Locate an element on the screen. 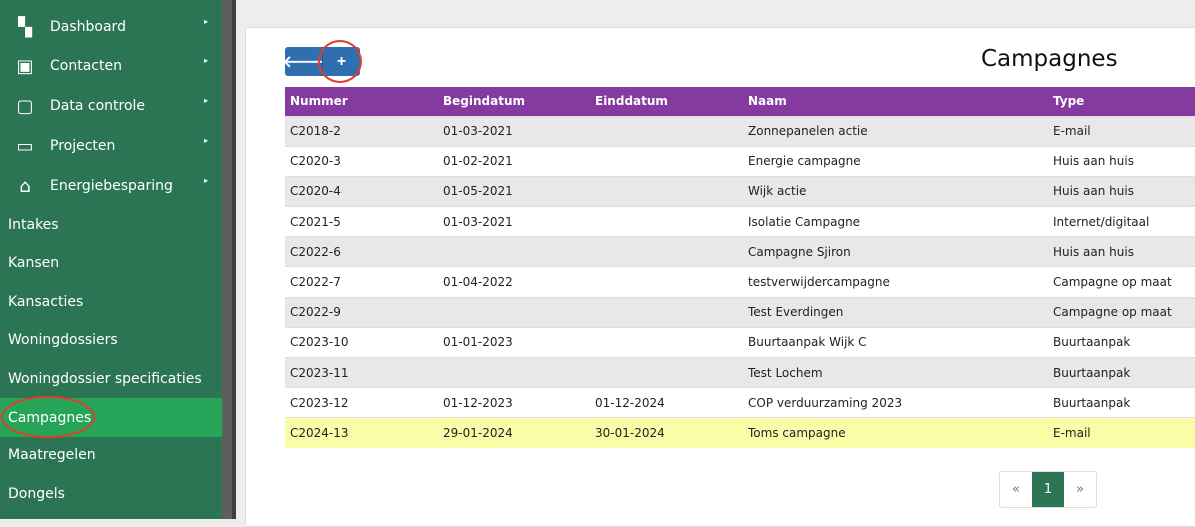 This screenshot has height=527, width=1195. table-cell: Buurtaanpak Wijk C is located at coordinates (895, 342).